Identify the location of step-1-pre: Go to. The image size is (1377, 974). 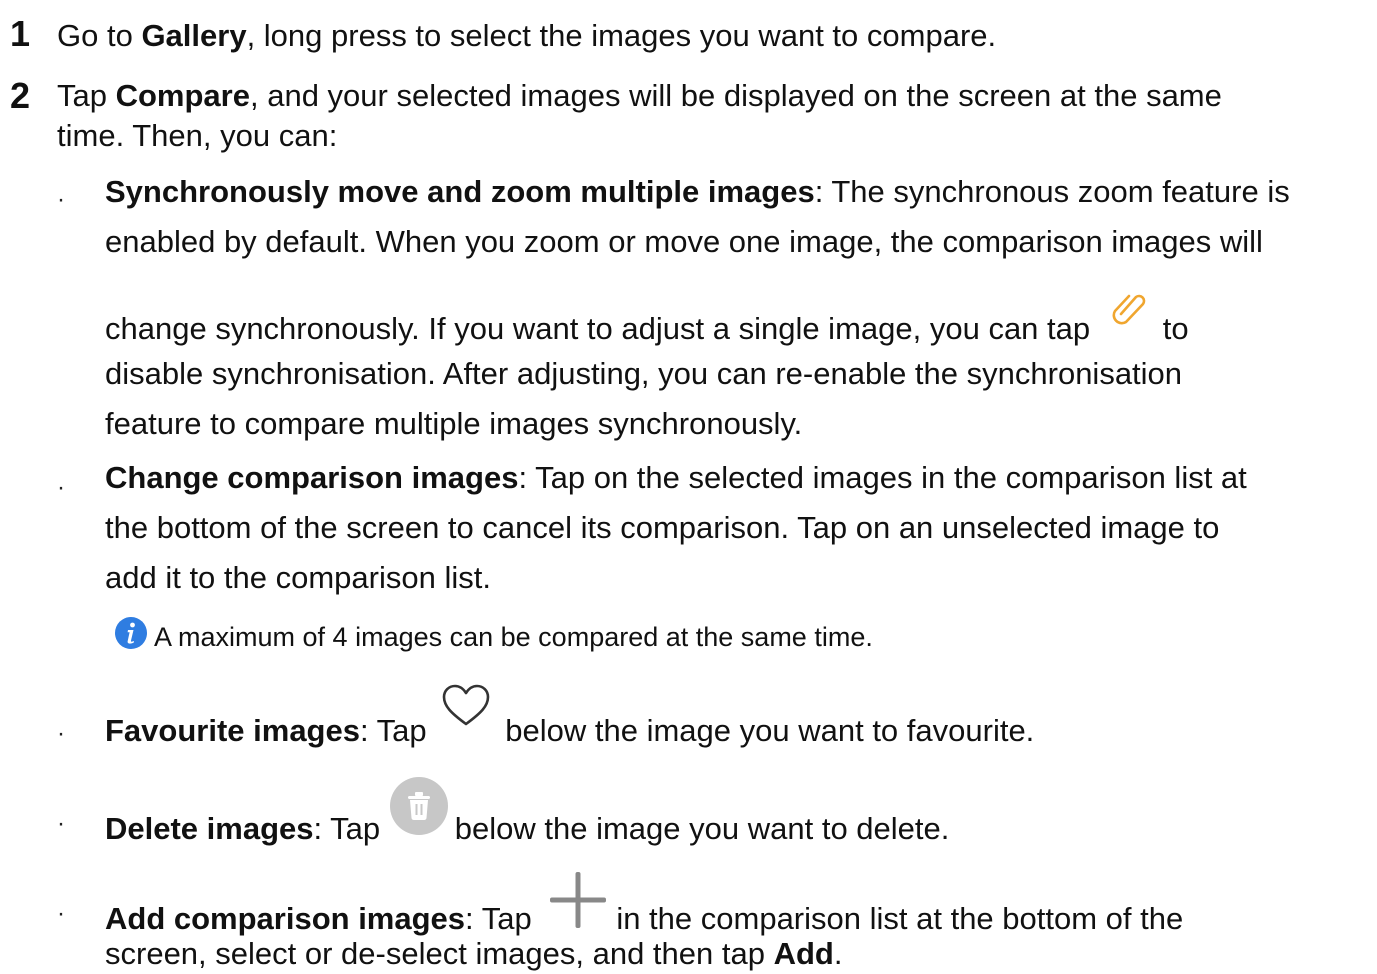
(99, 35).